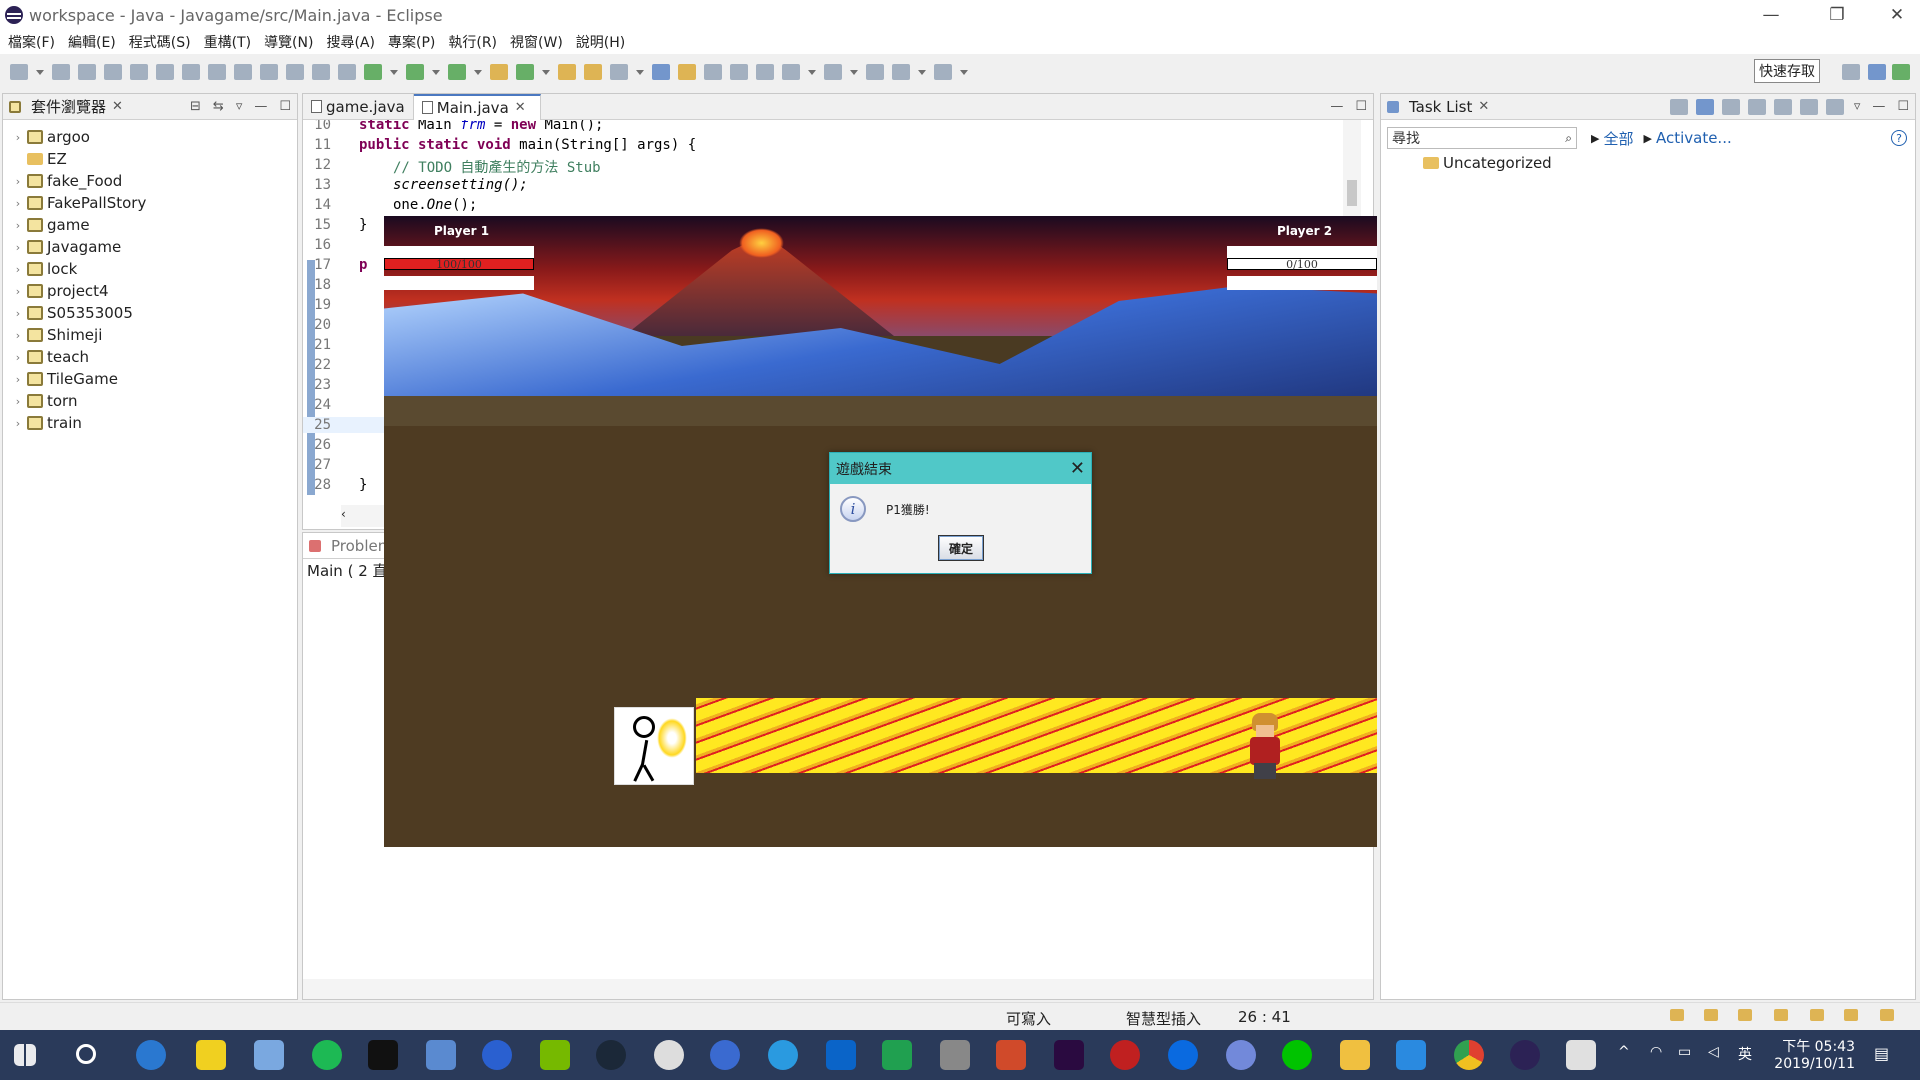 This screenshot has width=1920, height=1080. What do you see at coordinates (499, 72) in the screenshot?
I see `new-java-package-icon` at bounding box center [499, 72].